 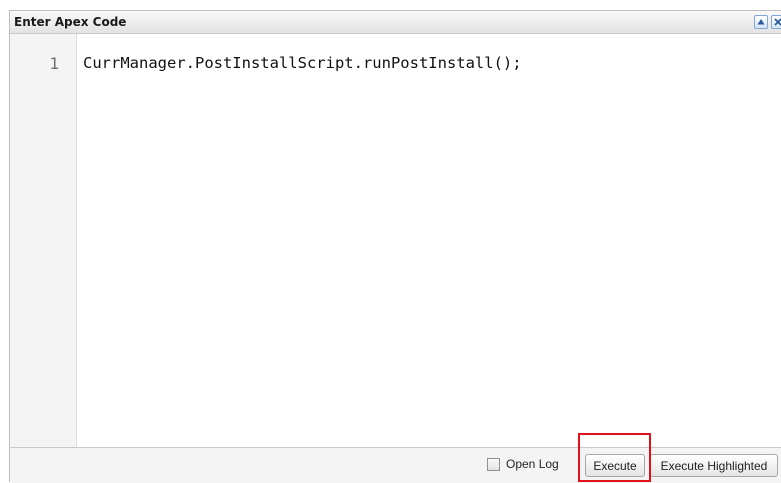 What do you see at coordinates (395, 22) in the screenshot?
I see `dialog-titlebar: Enter Apex Code` at bounding box center [395, 22].